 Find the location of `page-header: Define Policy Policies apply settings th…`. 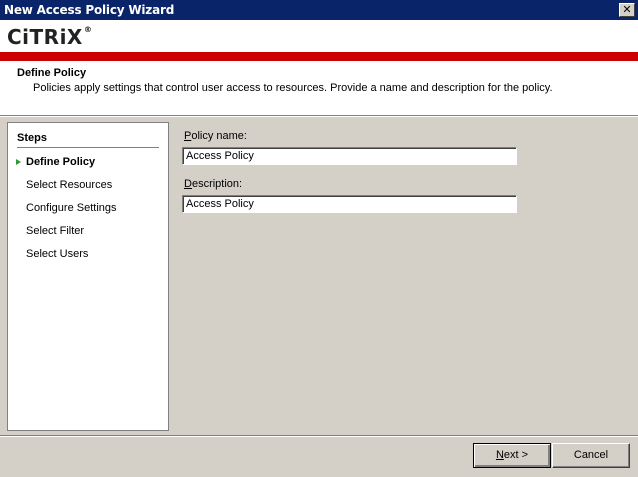

page-header: Define Policy Policies apply settings th… is located at coordinates (319, 88).